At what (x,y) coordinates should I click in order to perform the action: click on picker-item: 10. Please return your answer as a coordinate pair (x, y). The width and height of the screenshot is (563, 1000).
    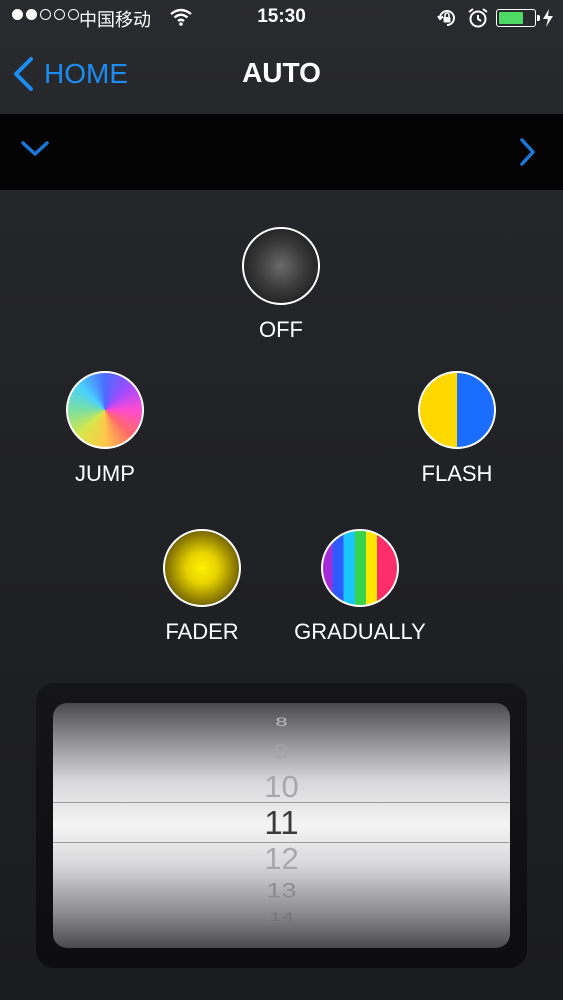
    Looking at the image, I should click on (281, 787).